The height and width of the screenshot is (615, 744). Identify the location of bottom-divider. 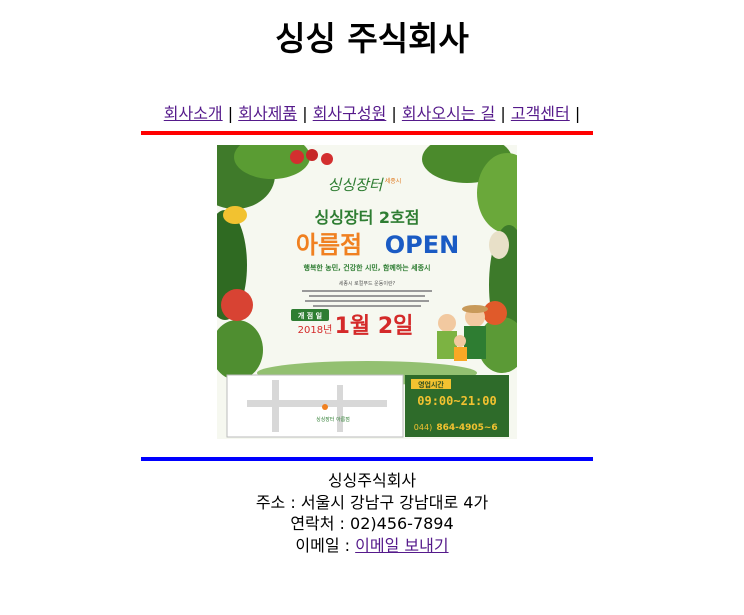
(367, 459).